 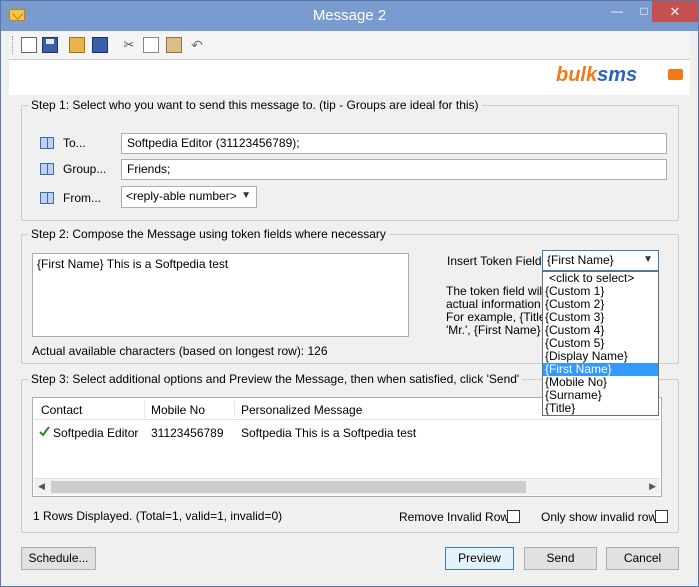 What do you see at coordinates (197, 45) in the screenshot?
I see `undo-icon: ↶` at bounding box center [197, 45].